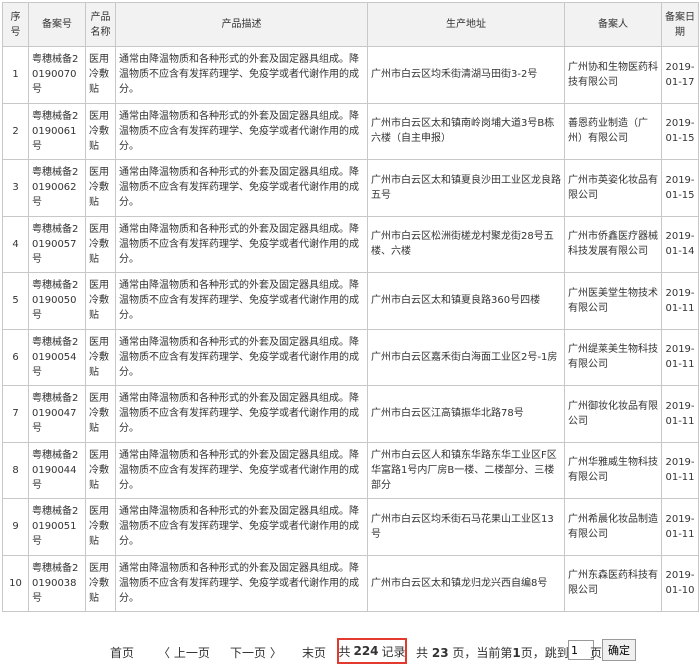  Describe the element at coordinates (100, 24) in the screenshot. I see `header-product-name: 产品名称` at that location.